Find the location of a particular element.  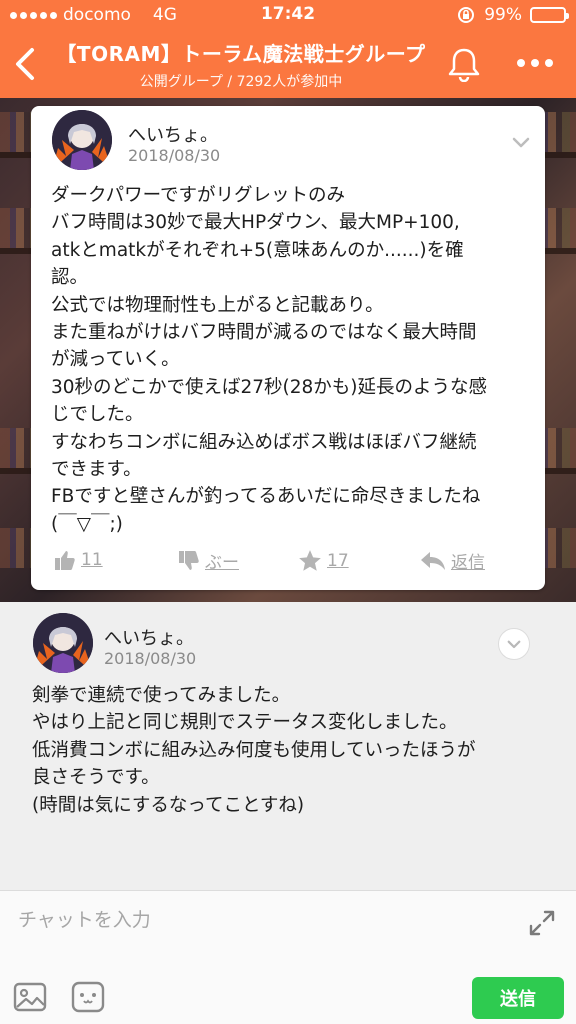

back-button is located at coordinates (25, 64).